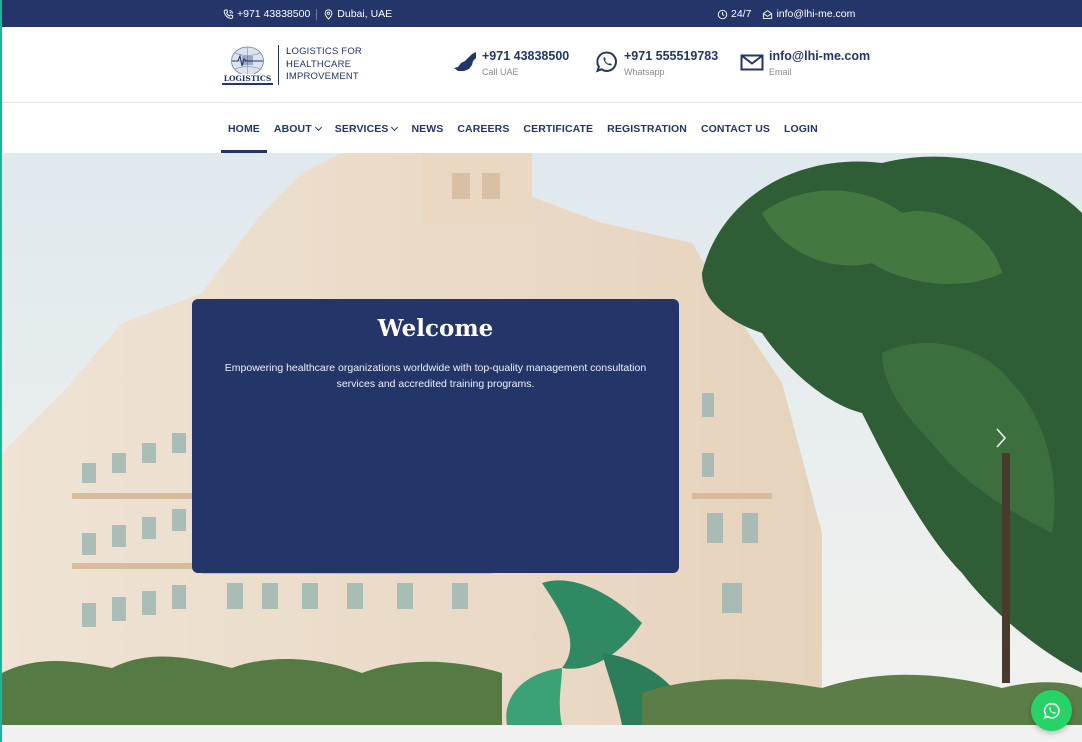 The image size is (1082, 742). What do you see at coordinates (248, 78) in the screenshot?
I see `logo-mark-text: LOGISTICS` at bounding box center [248, 78].